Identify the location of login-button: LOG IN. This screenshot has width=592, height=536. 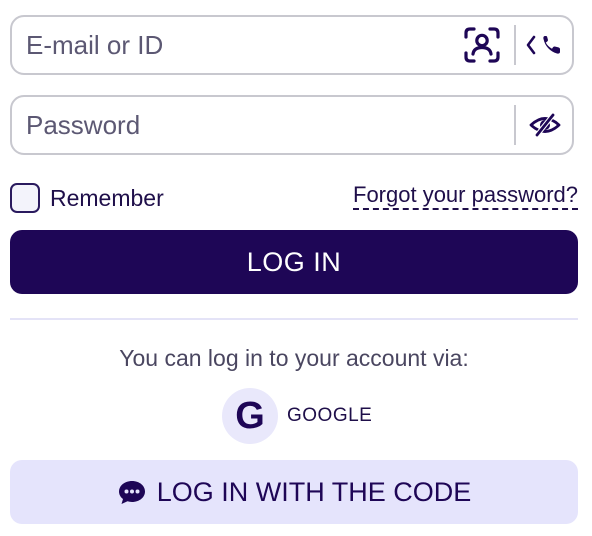
(294, 262).